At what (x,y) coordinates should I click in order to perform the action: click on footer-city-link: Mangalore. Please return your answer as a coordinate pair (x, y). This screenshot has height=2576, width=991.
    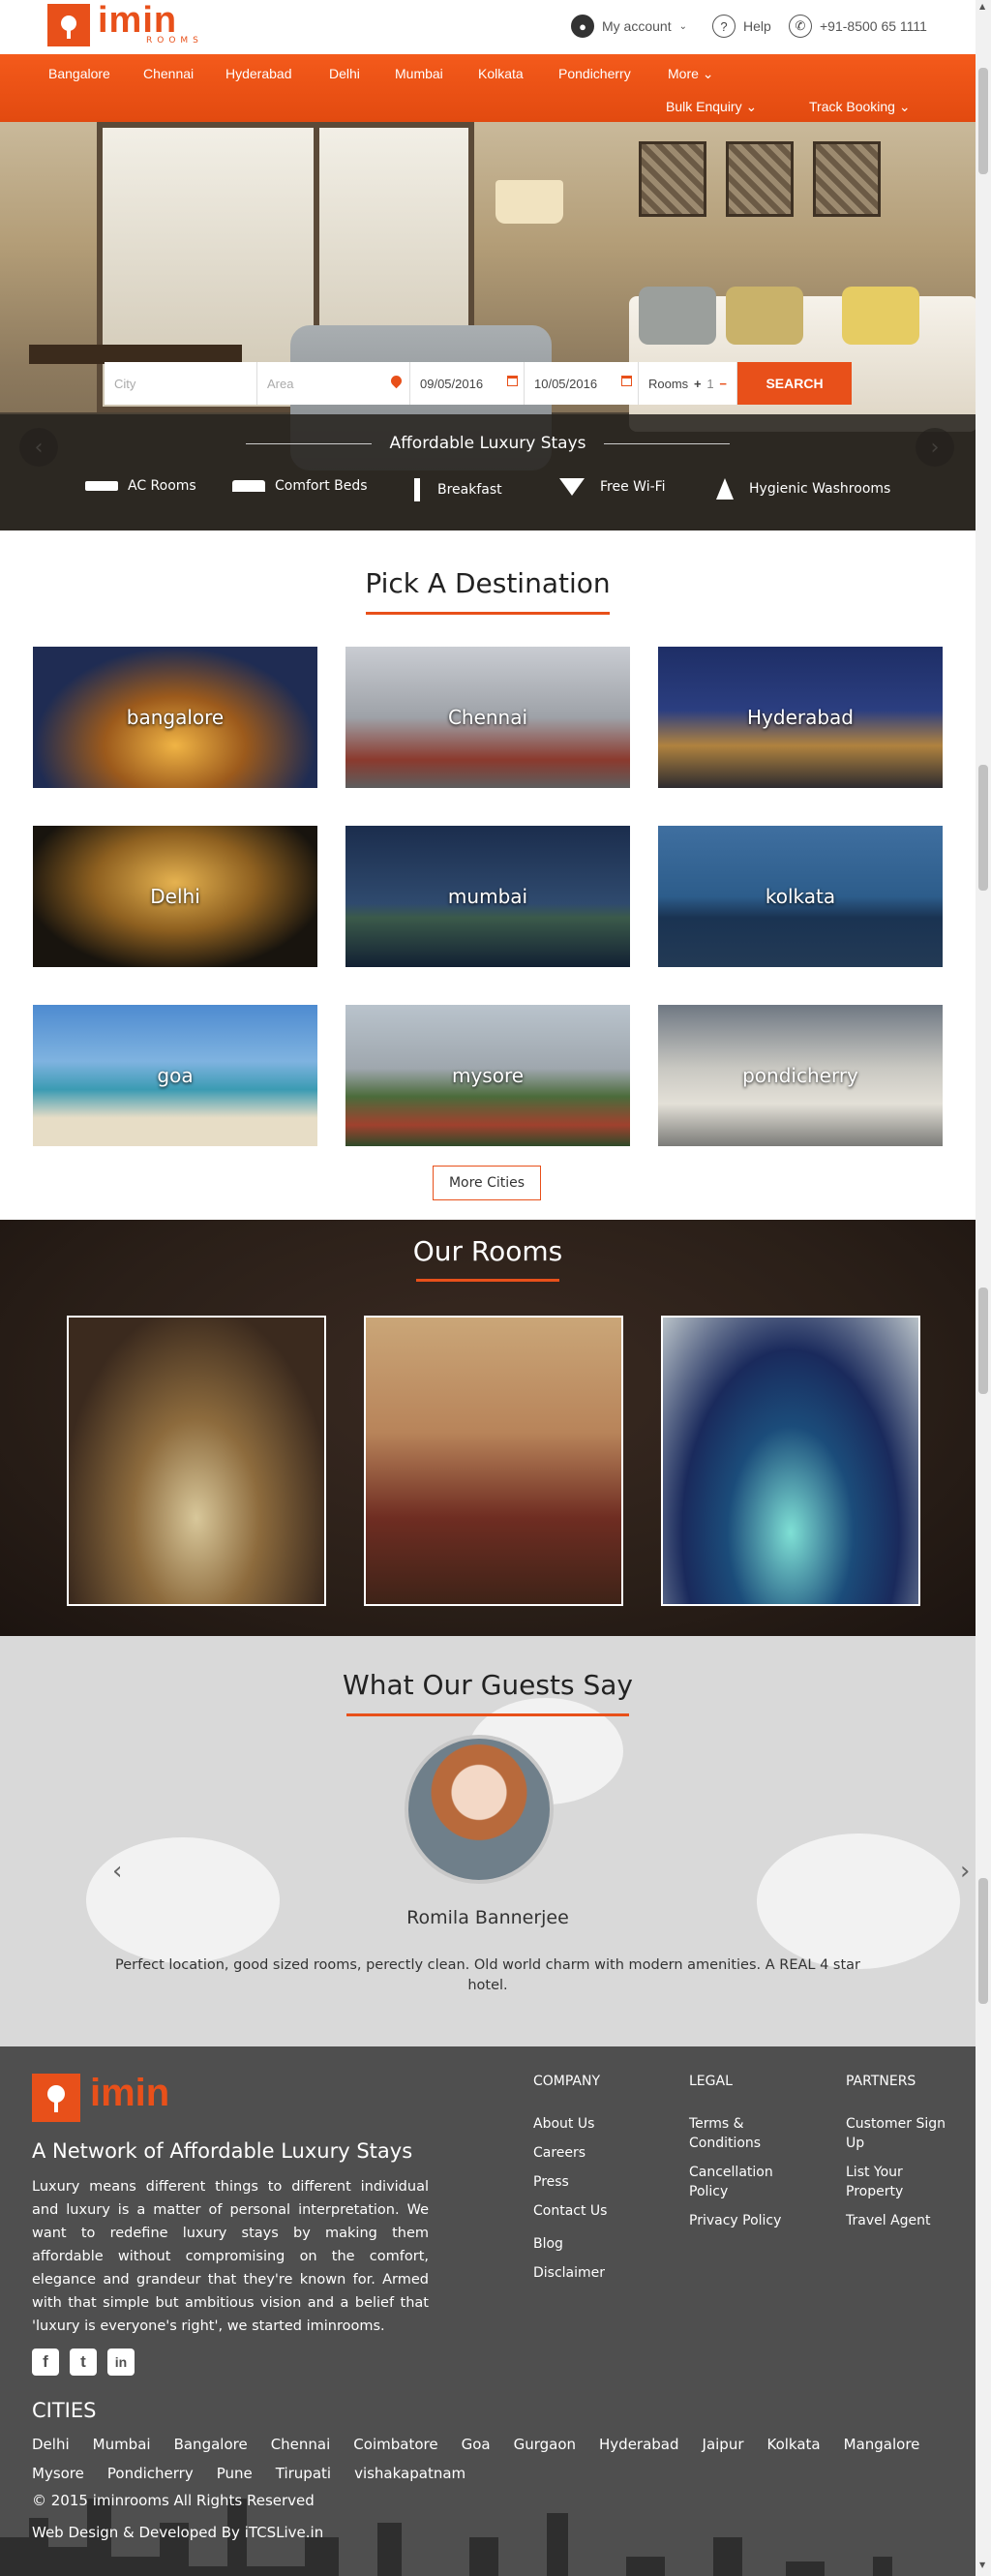
    Looking at the image, I should click on (882, 2444).